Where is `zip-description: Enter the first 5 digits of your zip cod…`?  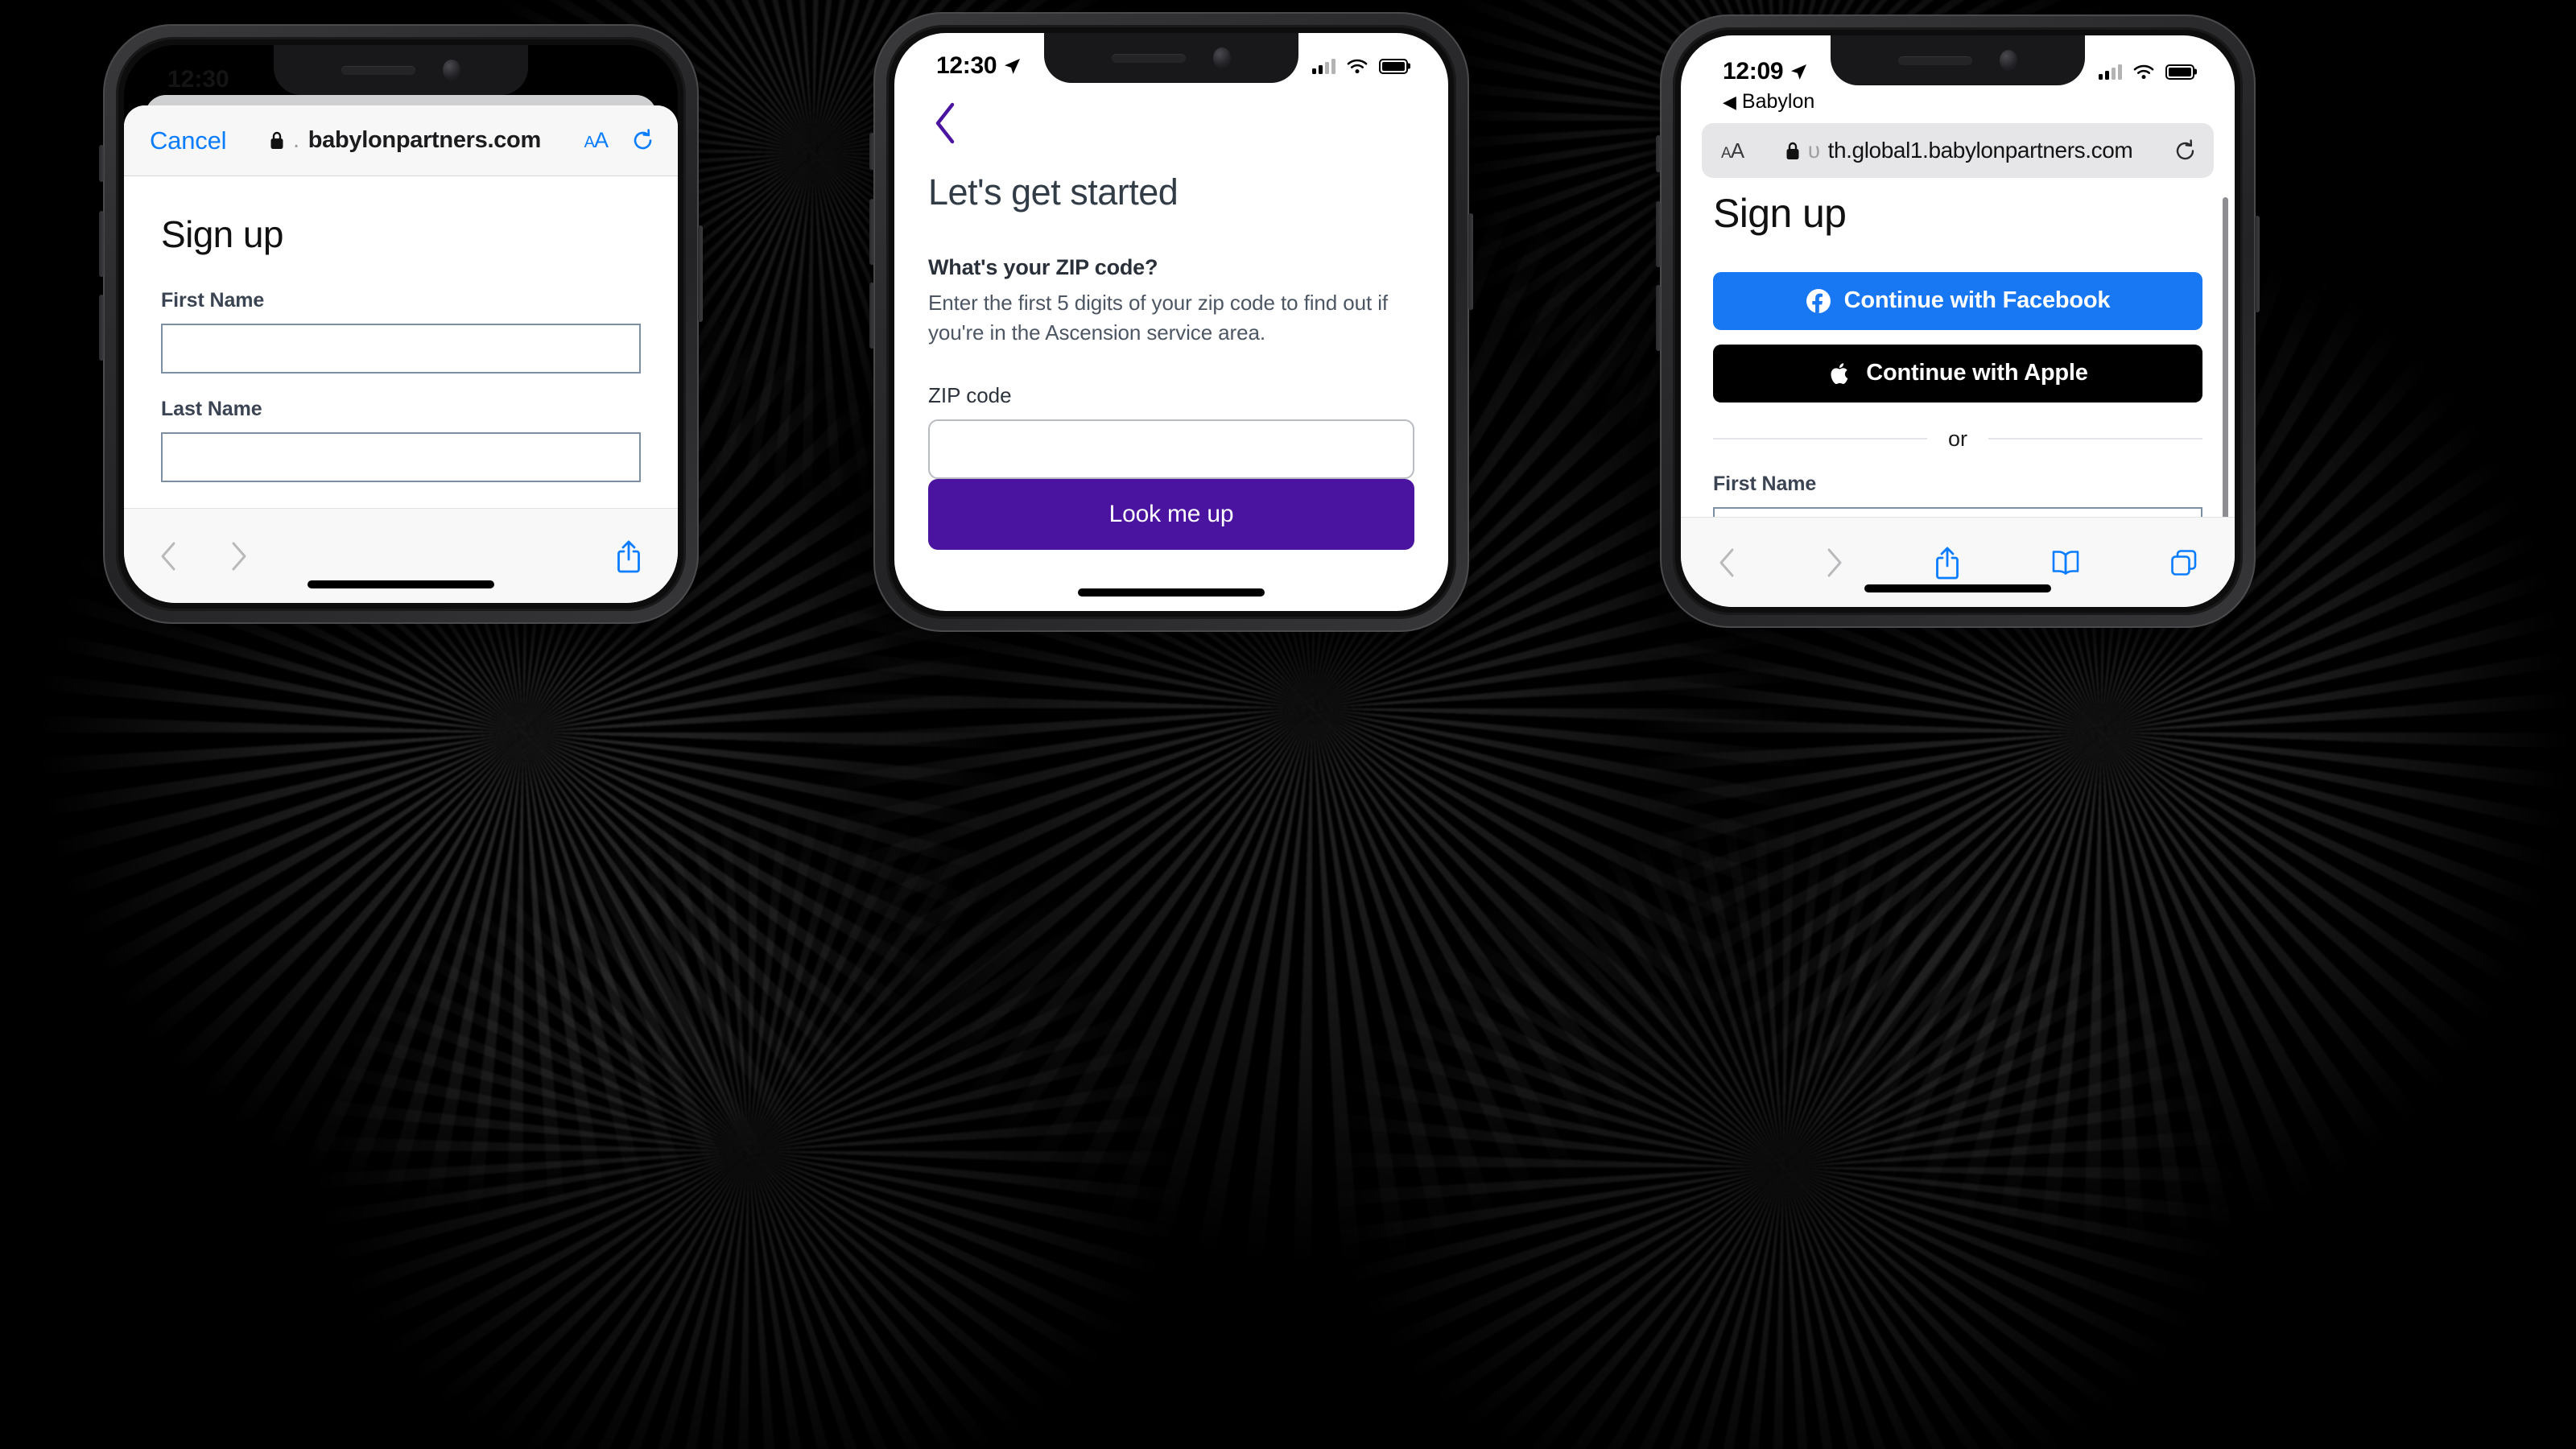 zip-description: Enter the first 5 digits of your zip cod… is located at coordinates (1158, 318).